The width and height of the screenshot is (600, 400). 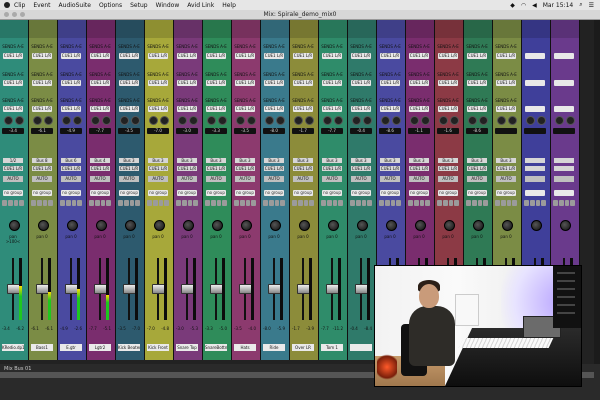 What do you see at coordinates (6, 14) in the screenshot?
I see `close-window-button` at bounding box center [6, 14].